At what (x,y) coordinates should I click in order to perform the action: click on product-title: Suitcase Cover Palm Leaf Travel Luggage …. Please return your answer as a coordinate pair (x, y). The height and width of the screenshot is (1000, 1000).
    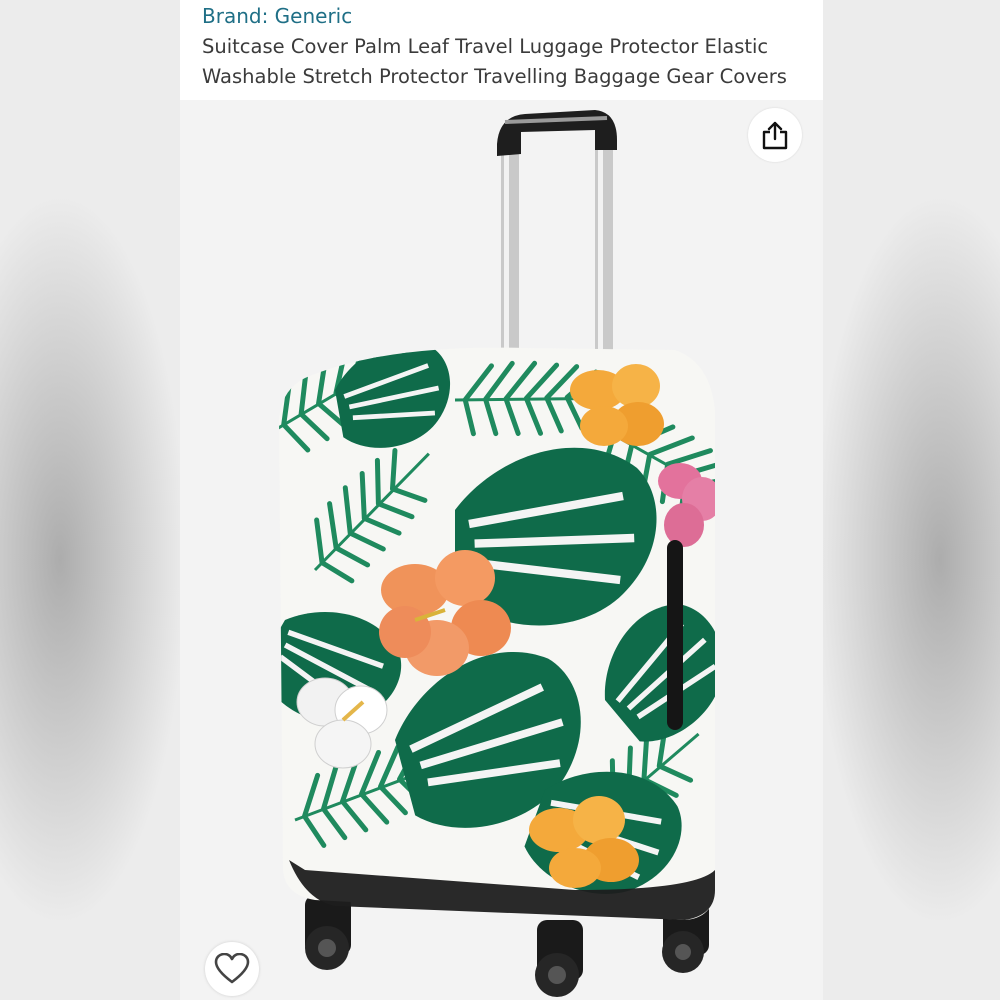
    Looking at the image, I should click on (494, 61).